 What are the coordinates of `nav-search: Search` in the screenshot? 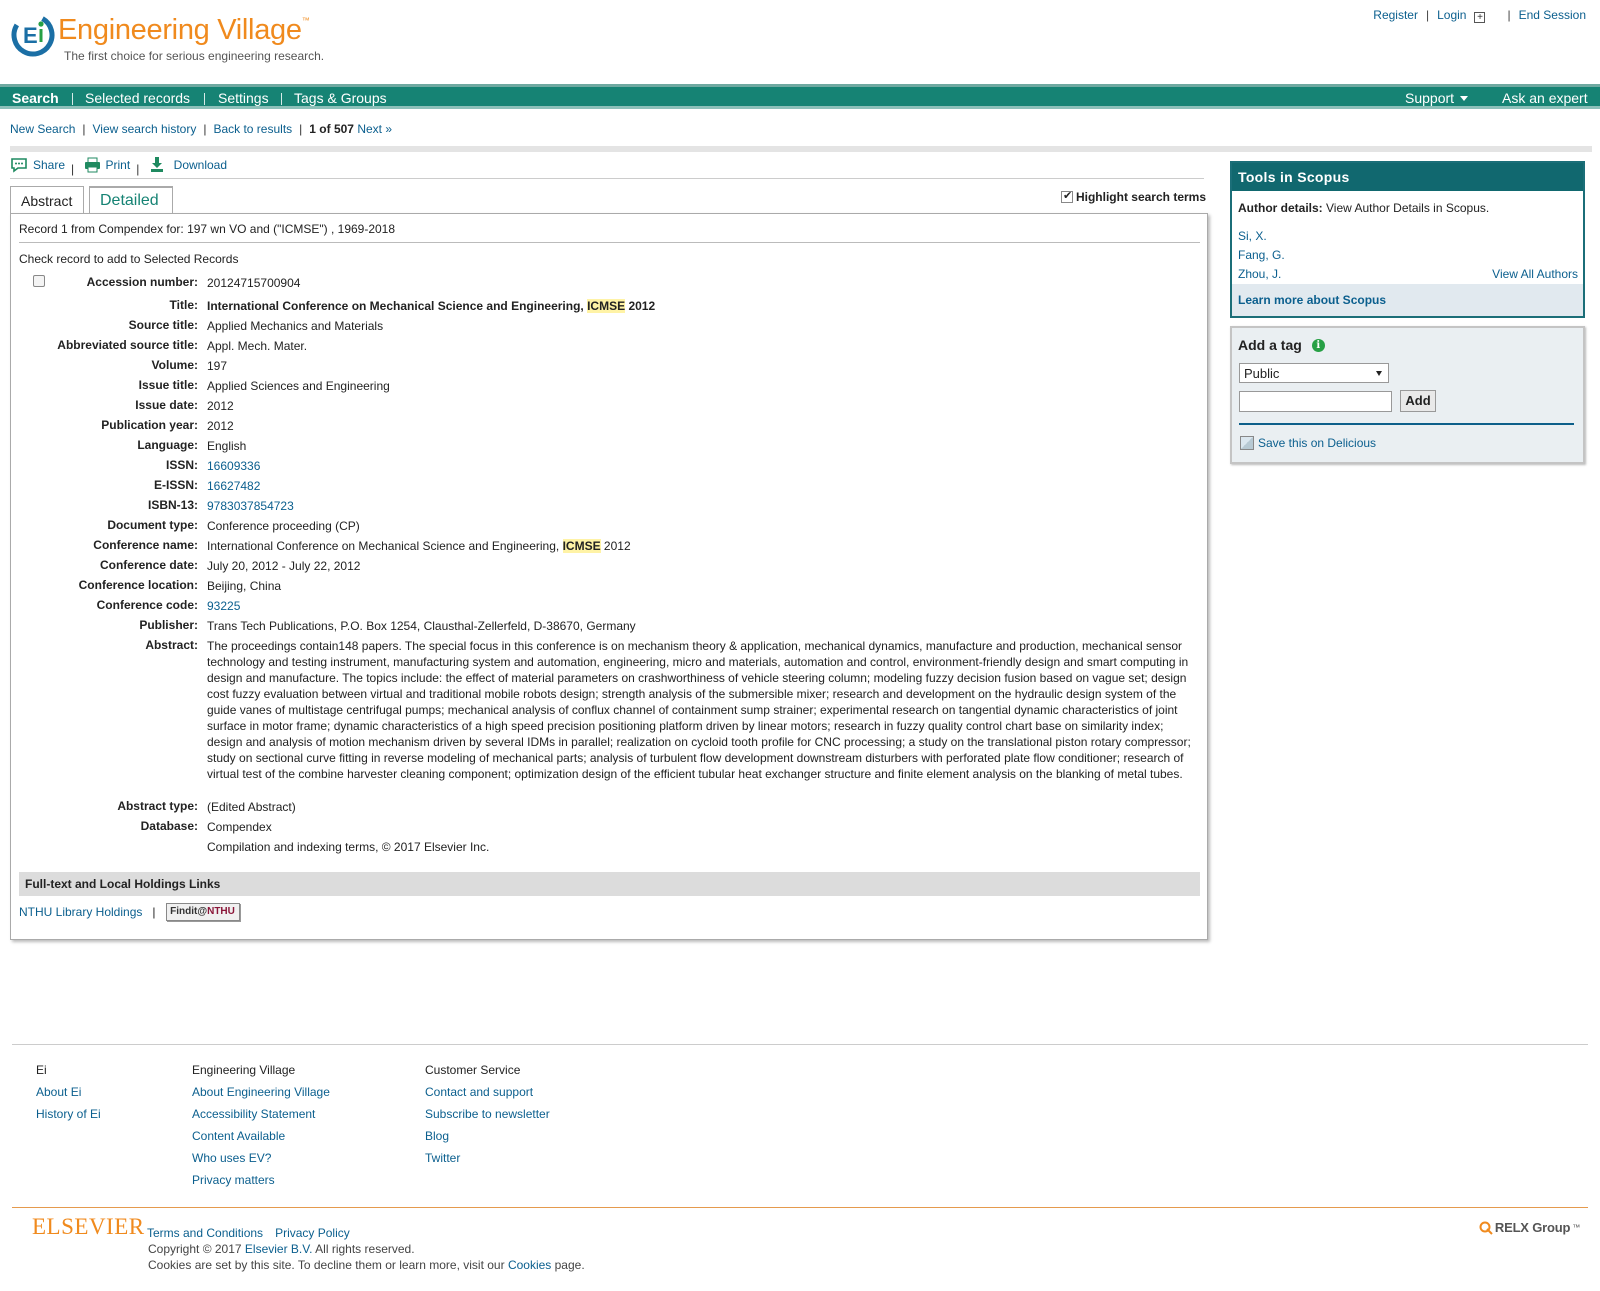 It's located at (35, 98).